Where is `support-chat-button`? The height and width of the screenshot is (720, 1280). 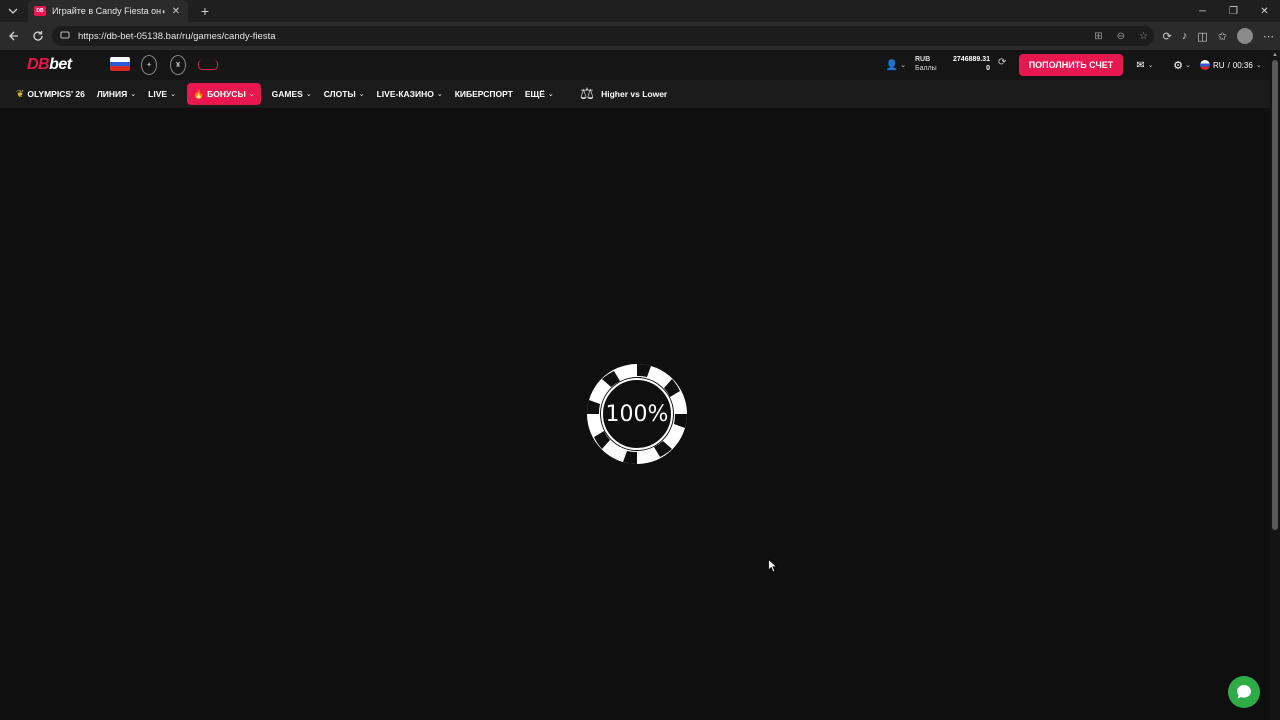
support-chat-button is located at coordinates (1244, 692).